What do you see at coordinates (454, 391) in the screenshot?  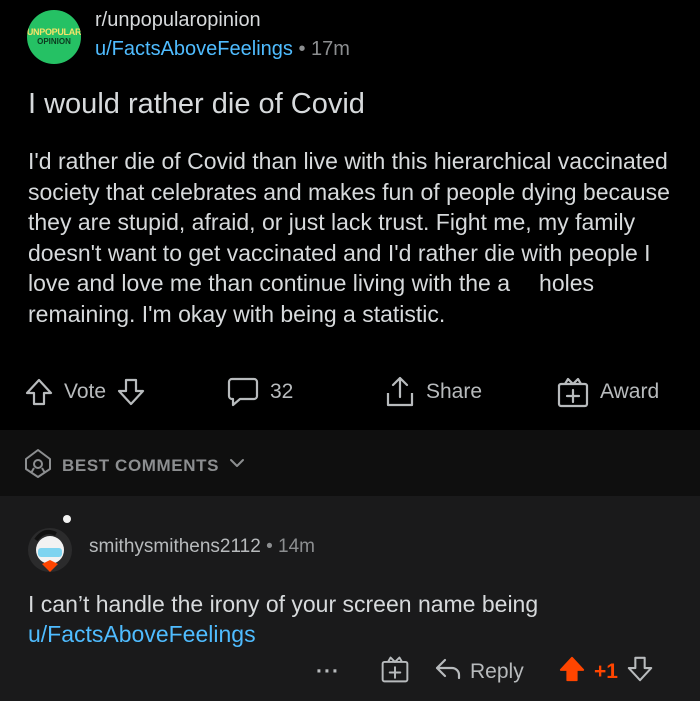 I see `share-label: Share` at bounding box center [454, 391].